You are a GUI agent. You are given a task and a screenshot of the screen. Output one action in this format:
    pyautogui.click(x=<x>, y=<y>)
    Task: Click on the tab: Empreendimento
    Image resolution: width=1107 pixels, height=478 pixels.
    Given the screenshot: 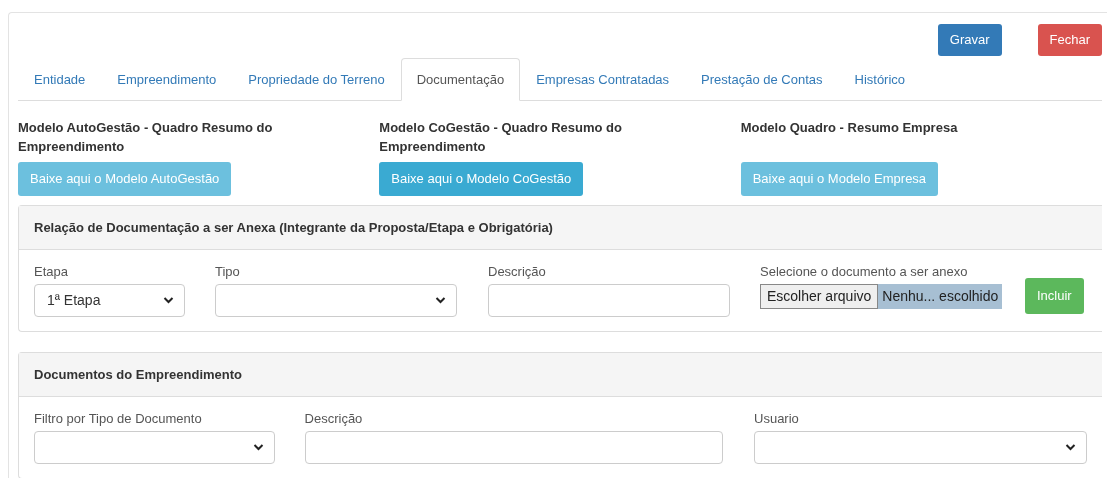 What is the action you would take?
    pyautogui.click(x=167, y=79)
    